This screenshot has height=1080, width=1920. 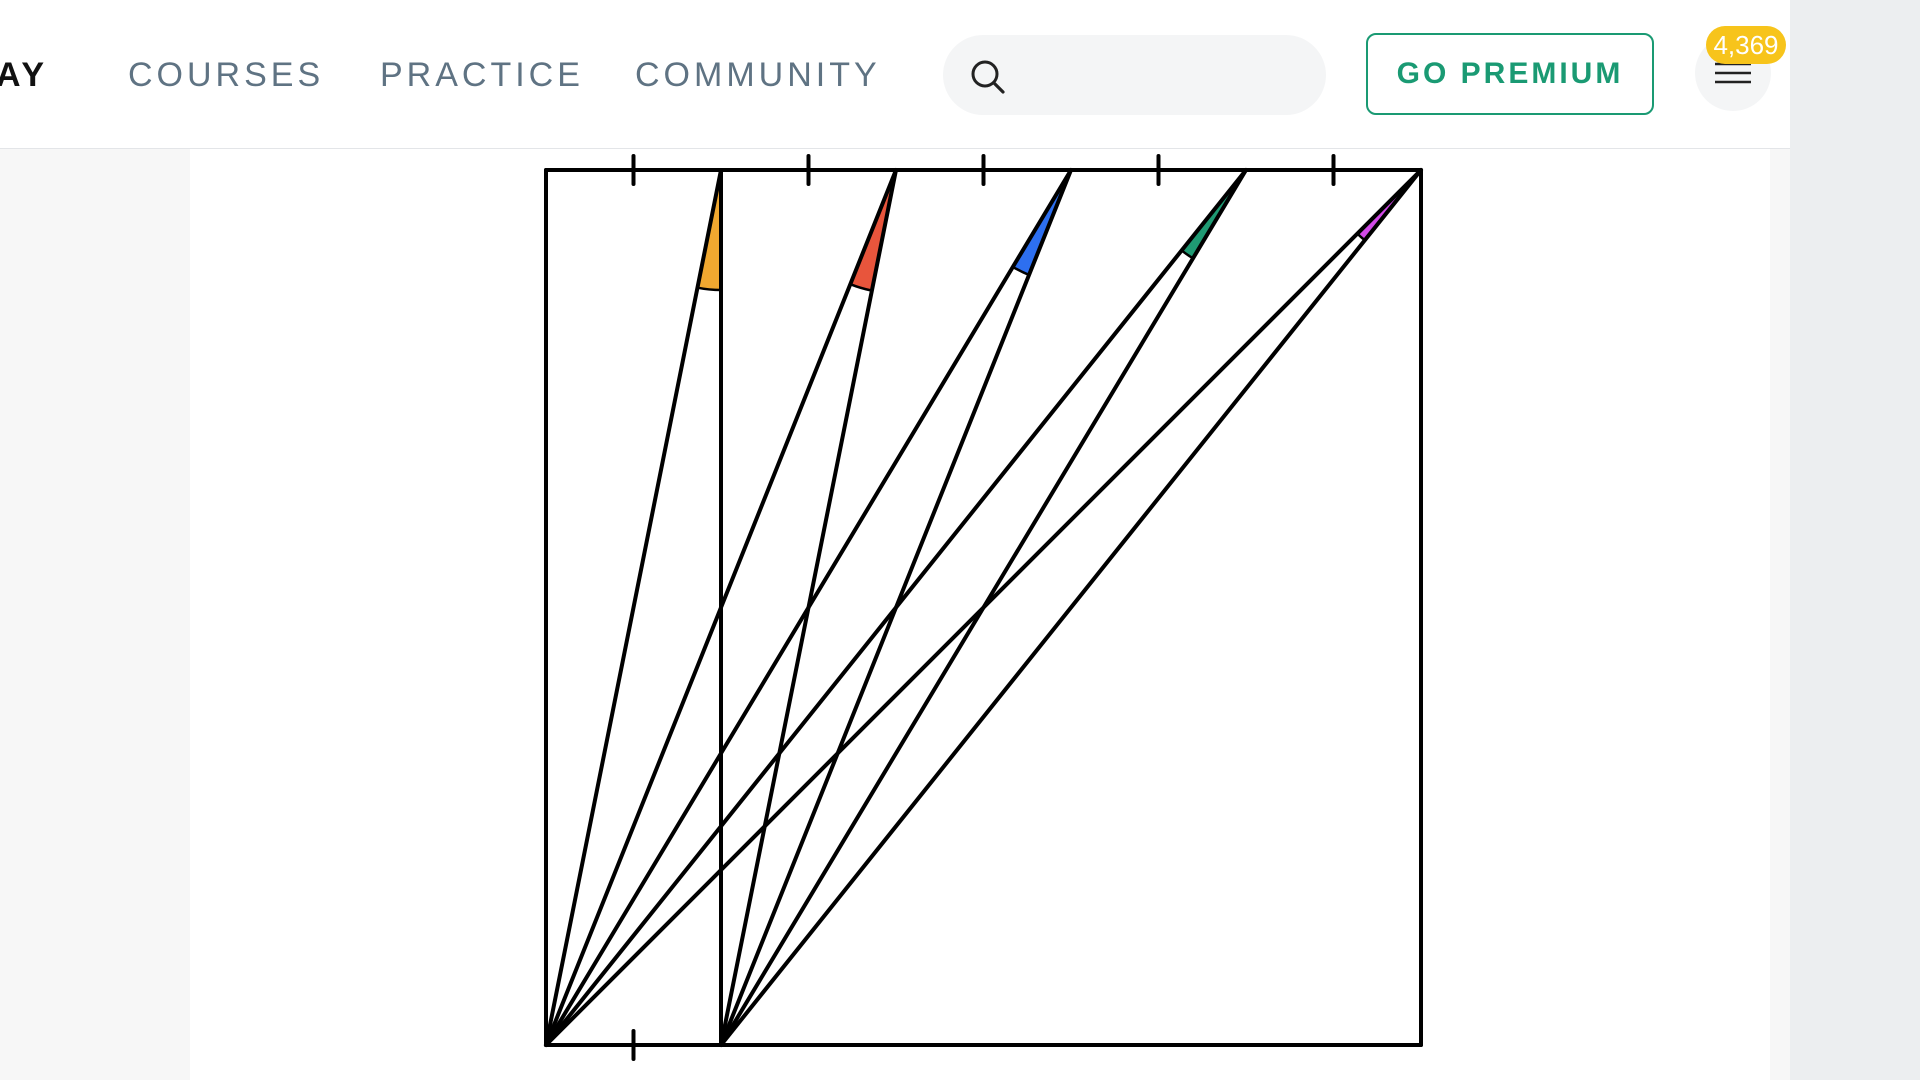 I want to click on ray-1-to-bottom-left, so click(x=633, y=607).